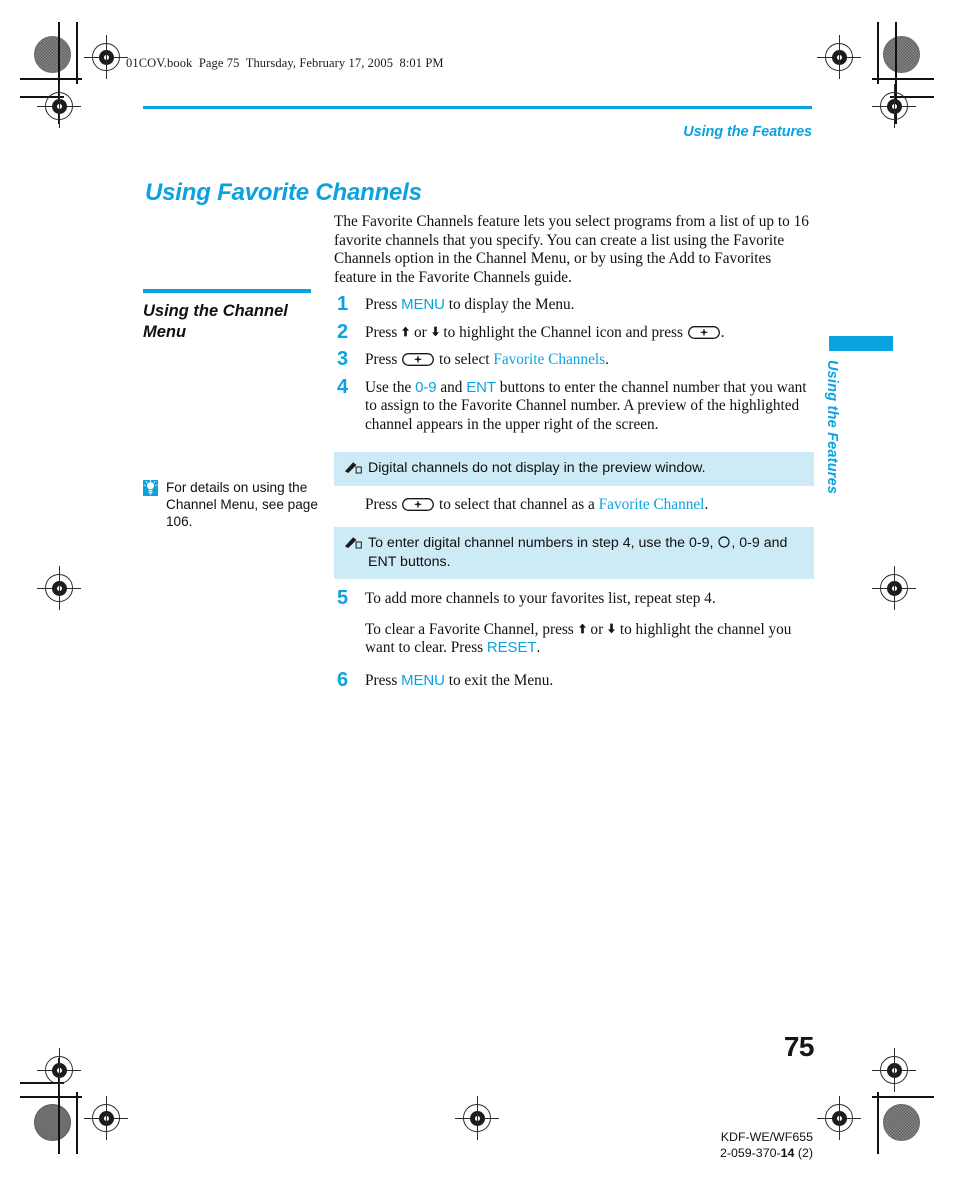 This screenshot has height=1177, width=954. I want to click on step-text: Press MENU to display the Menu., so click(590, 305).